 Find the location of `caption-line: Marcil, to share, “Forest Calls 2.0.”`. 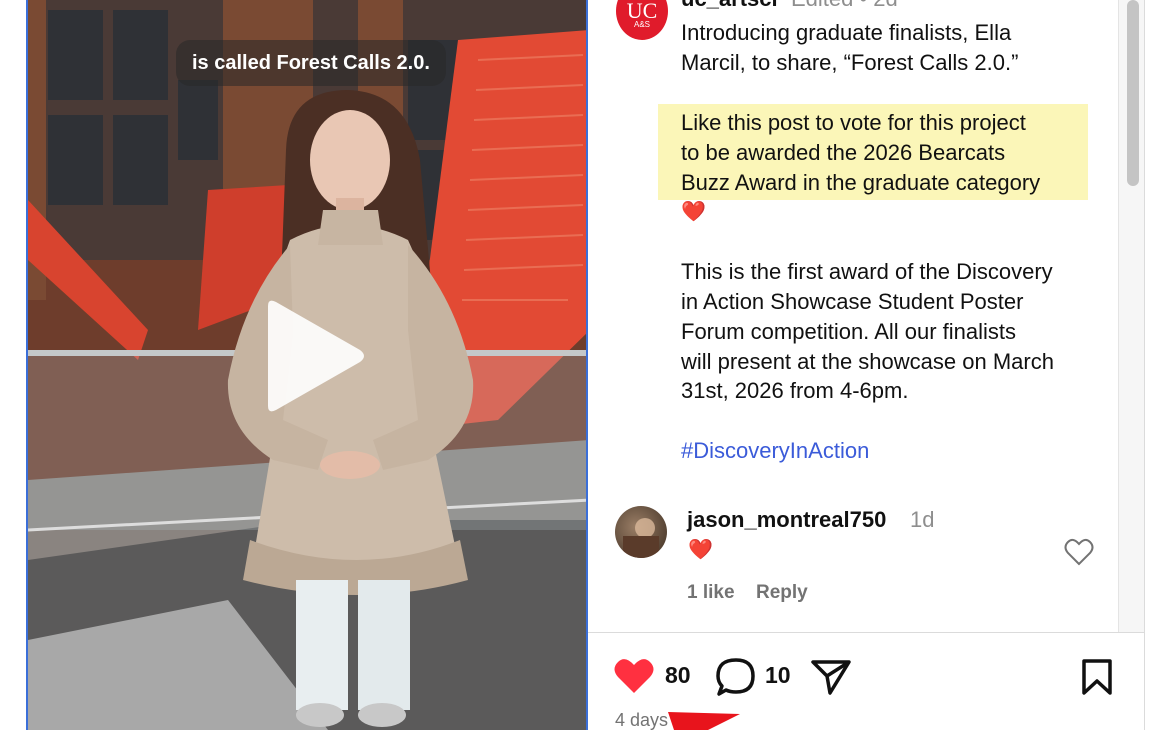

caption-line: Marcil, to share, “Forest Calls 2.0.” is located at coordinates (850, 62).